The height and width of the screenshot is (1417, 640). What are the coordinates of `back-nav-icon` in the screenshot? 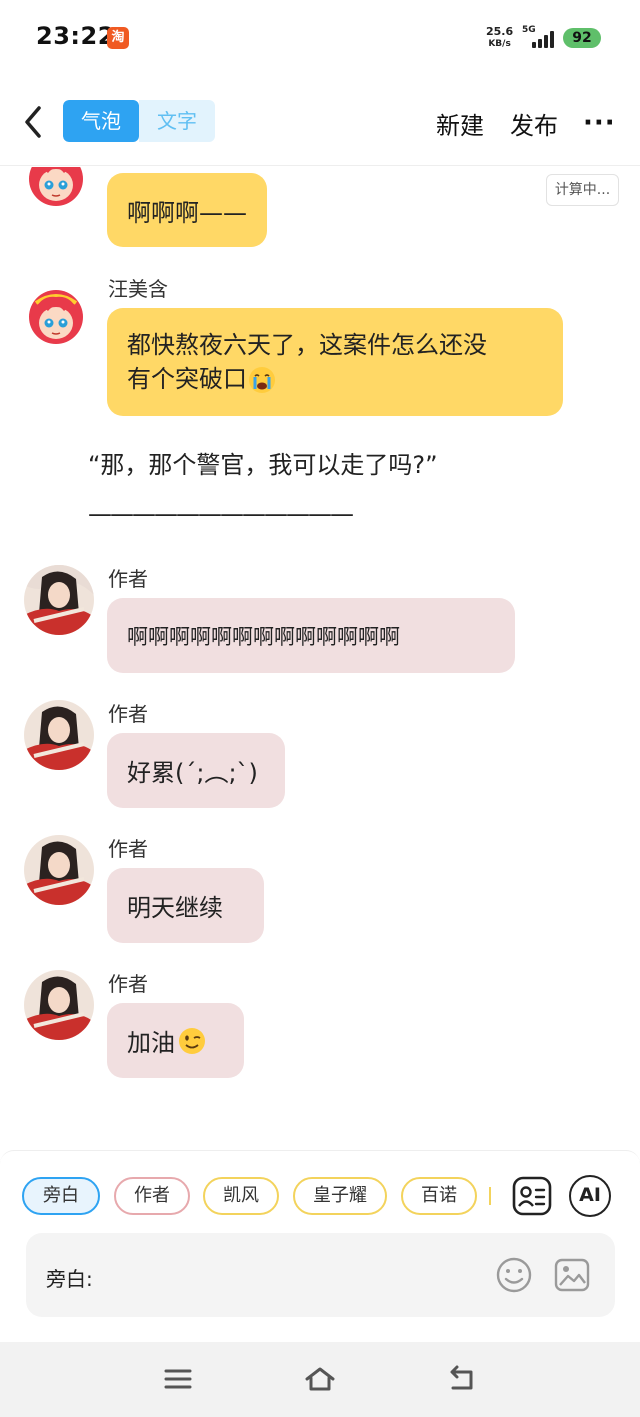 It's located at (462, 1379).